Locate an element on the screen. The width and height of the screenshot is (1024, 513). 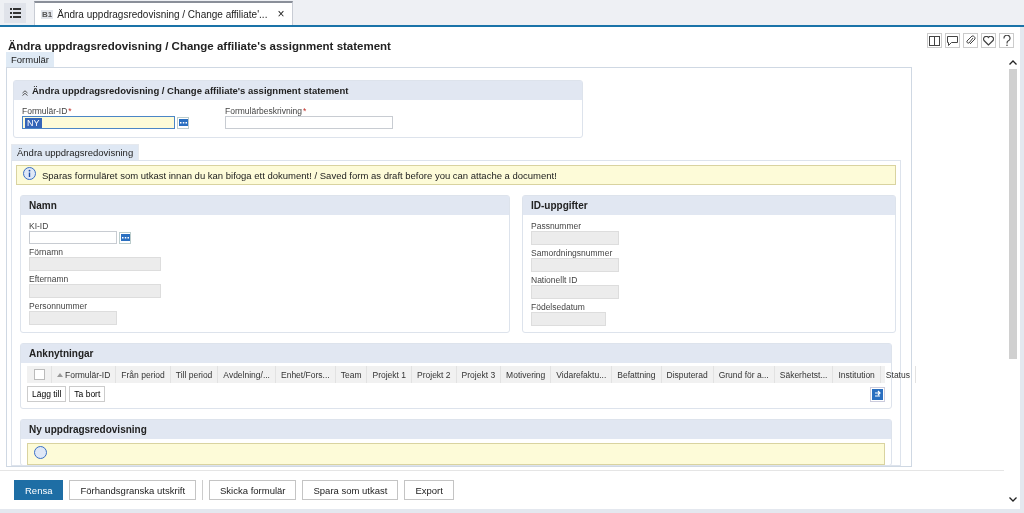
field-label: Nationellt ID is located at coordinates (555, 280).